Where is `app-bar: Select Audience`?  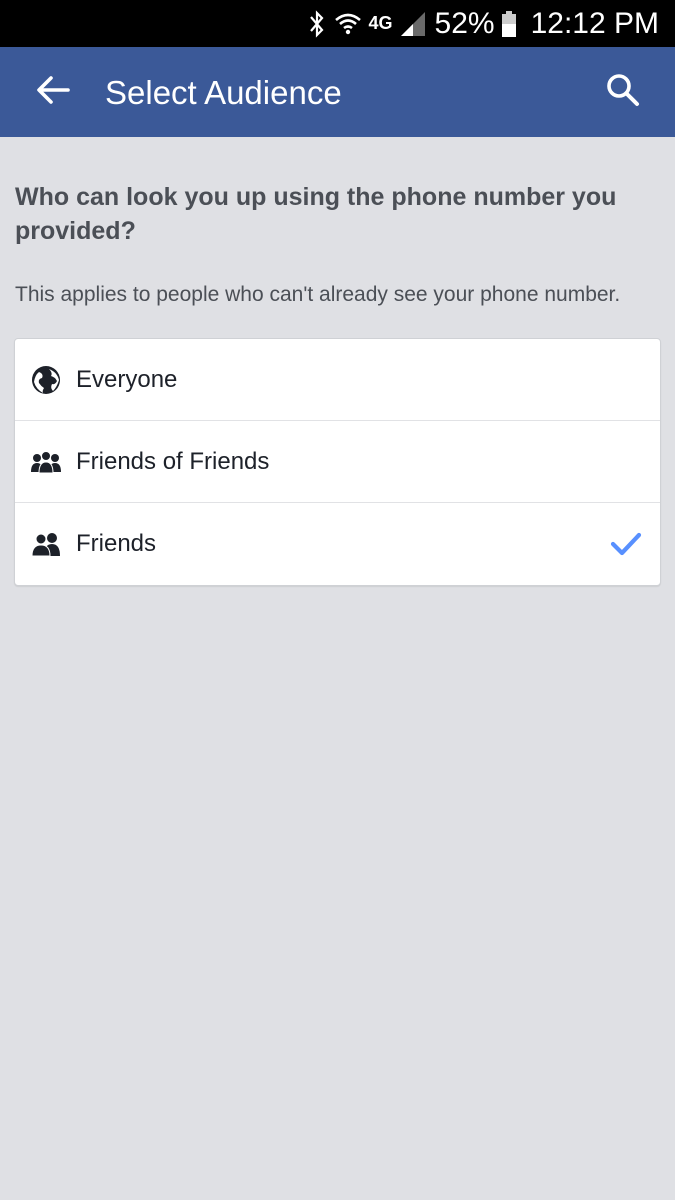
app-bar: Select Audience is located at coordinates (337, 92).